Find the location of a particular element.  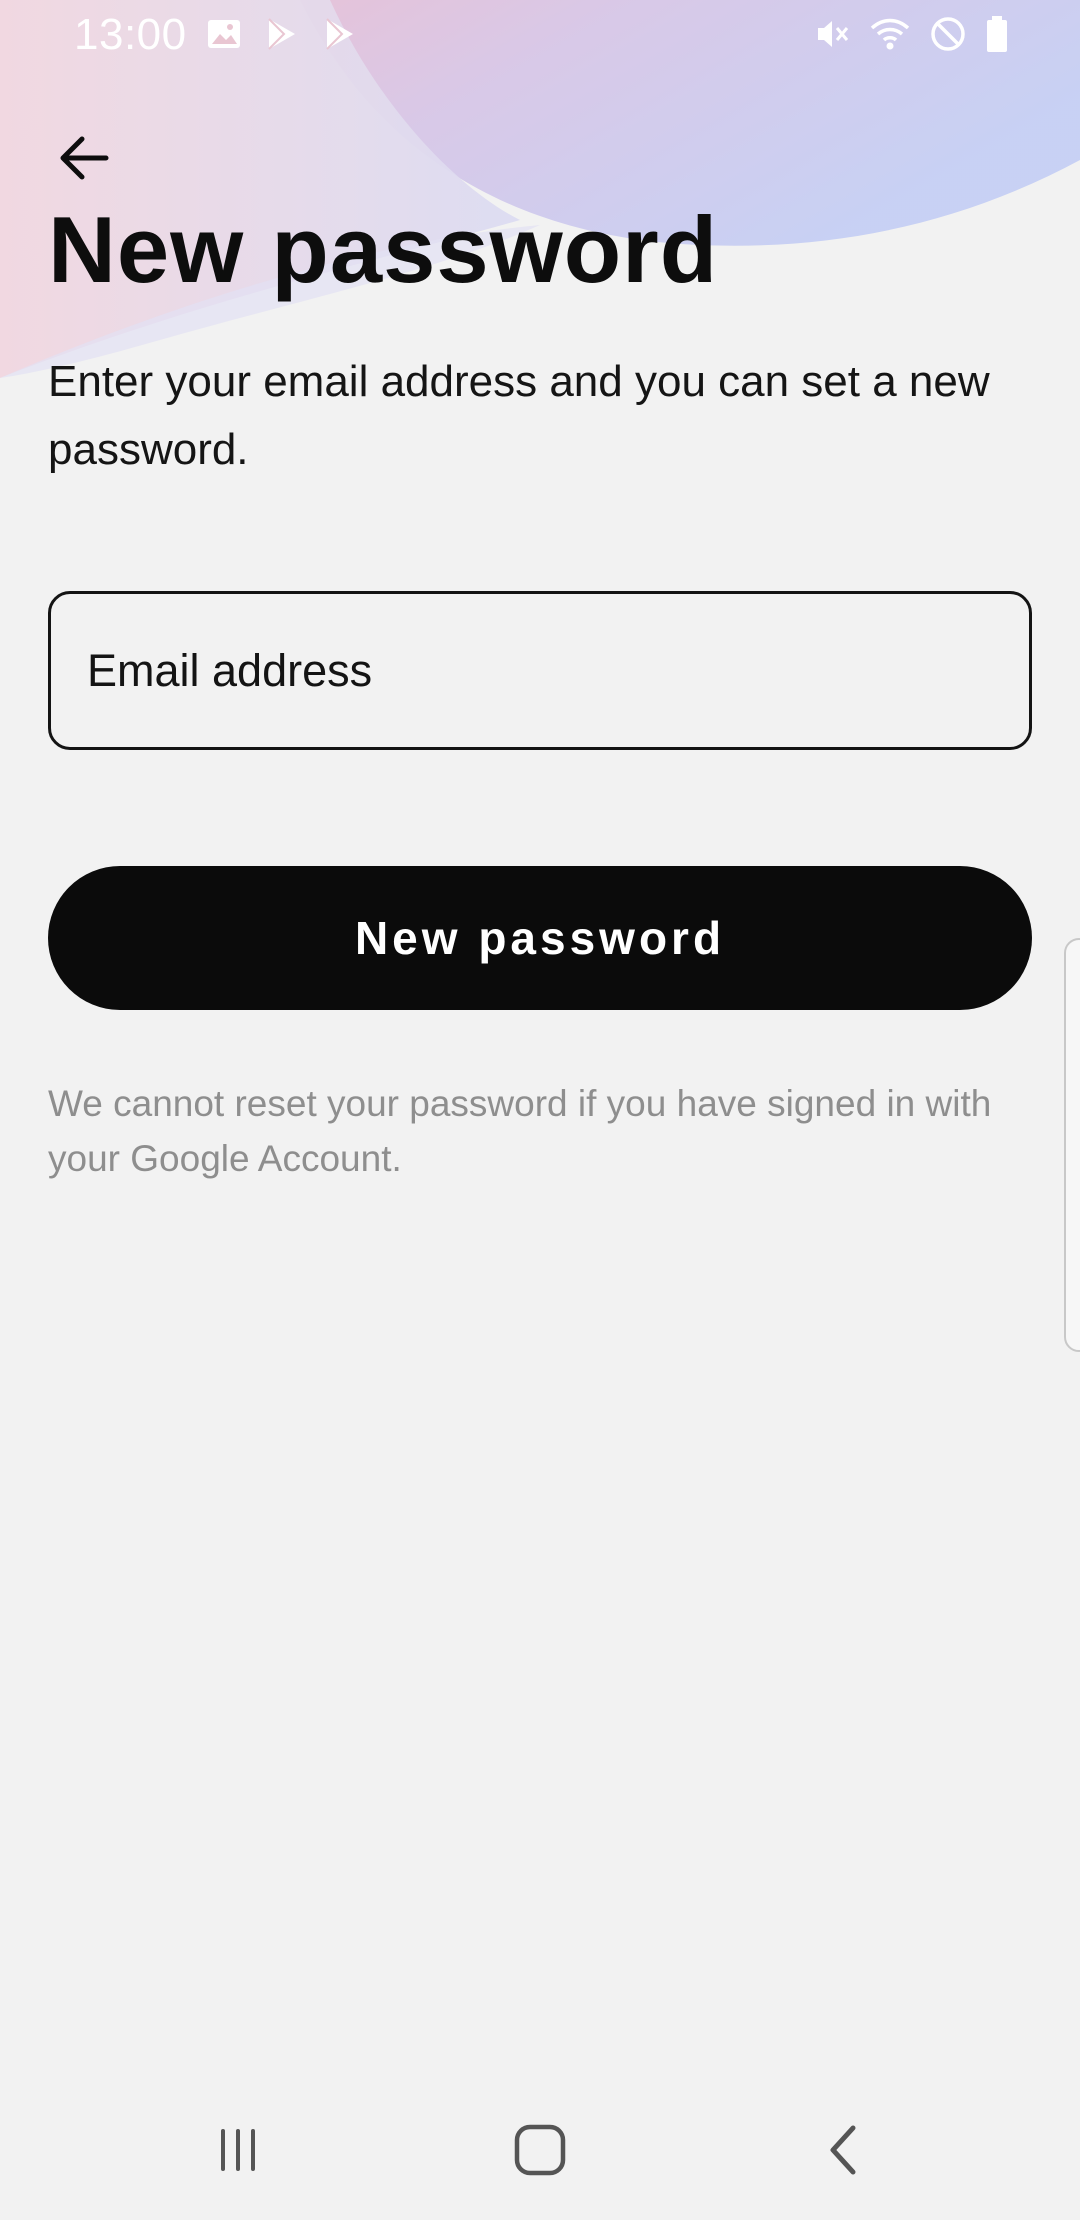

home-icon is located at coordinates (540, 2150).